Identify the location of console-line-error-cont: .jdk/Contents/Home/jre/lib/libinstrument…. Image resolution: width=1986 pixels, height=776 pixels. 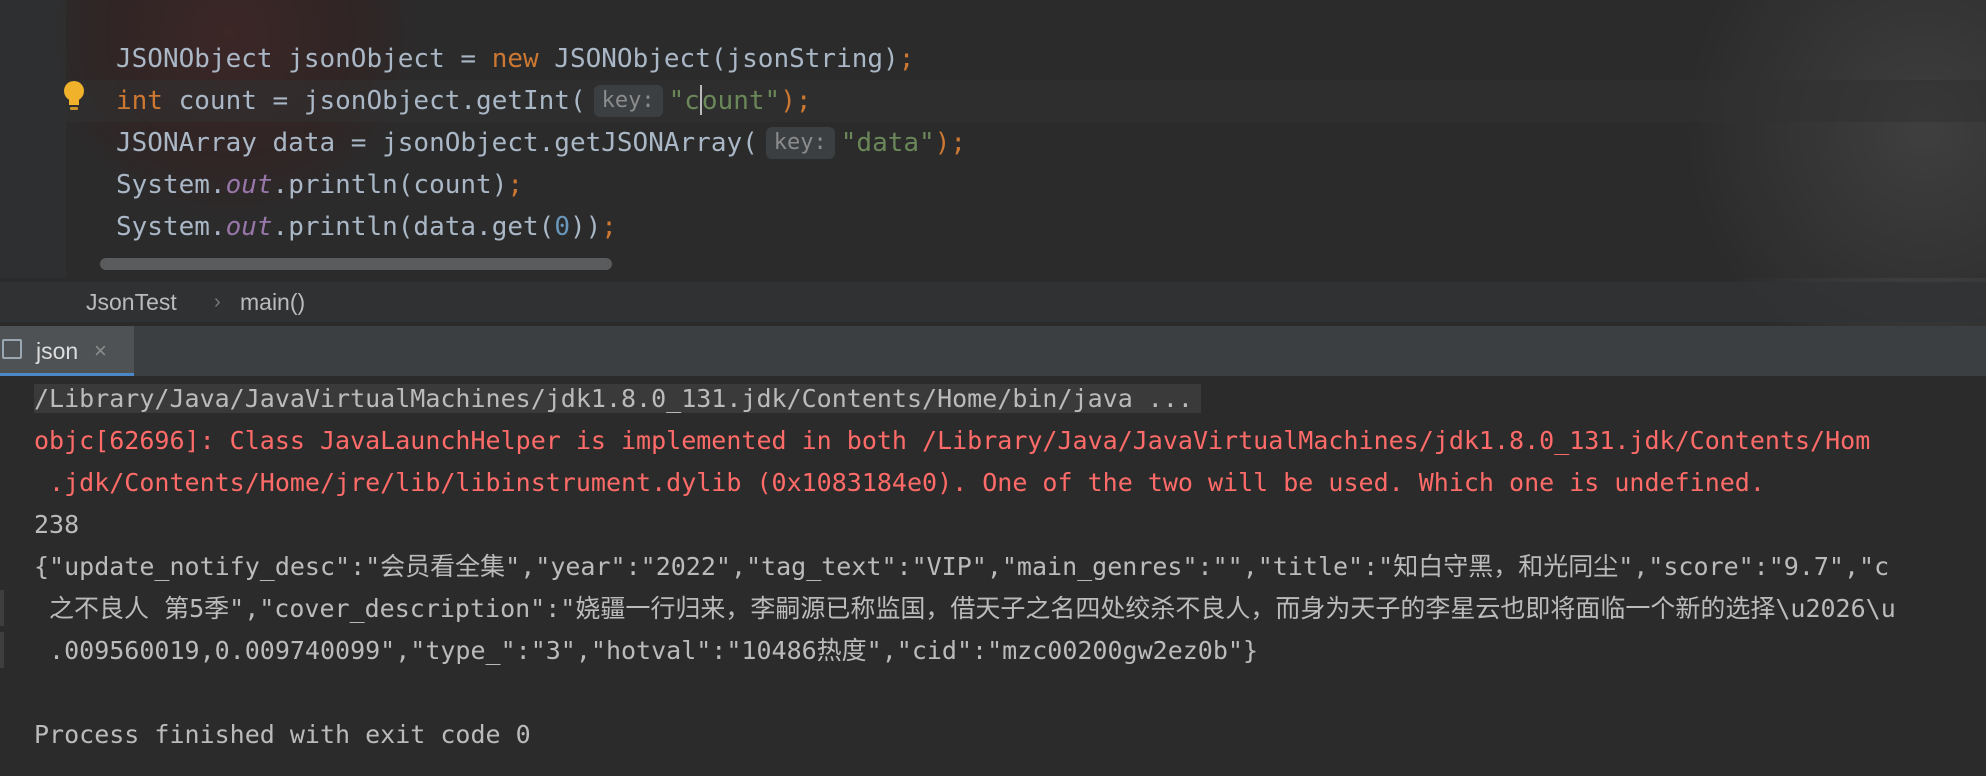
(899, 482).